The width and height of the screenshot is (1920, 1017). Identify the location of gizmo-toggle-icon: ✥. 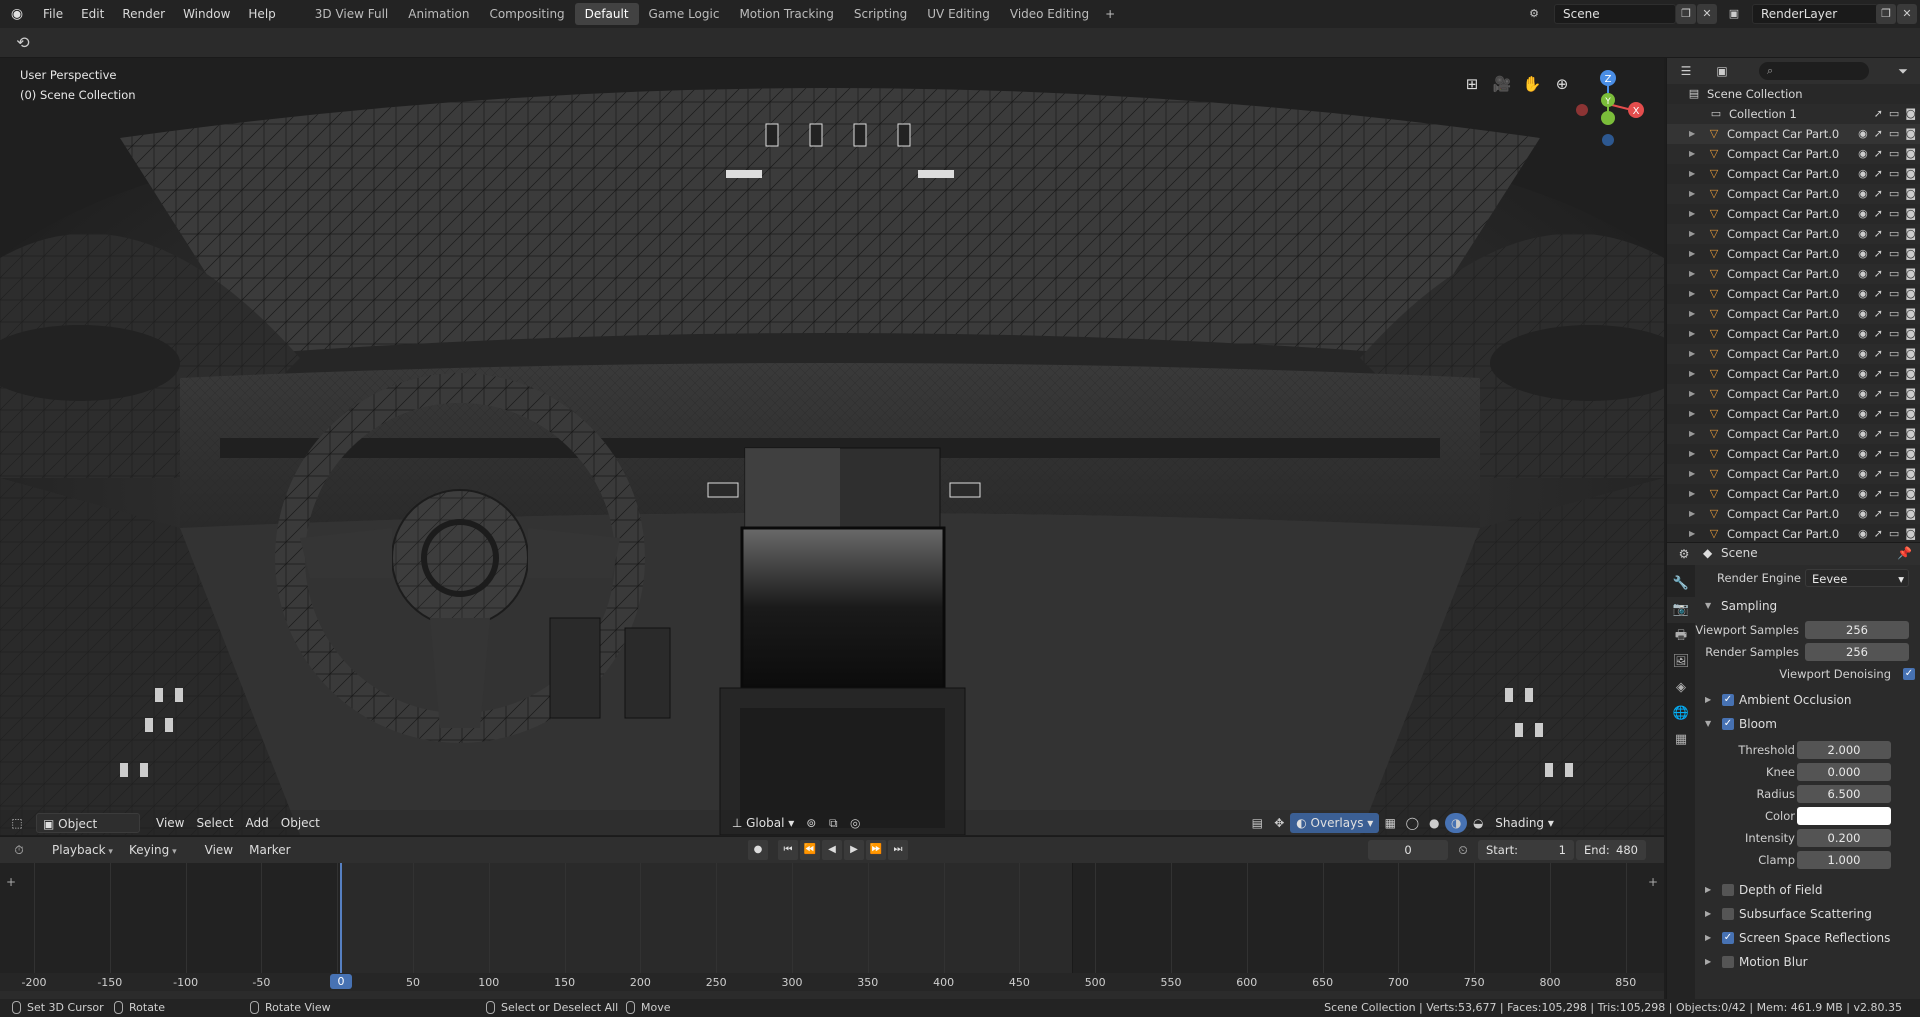
(1279, 823).